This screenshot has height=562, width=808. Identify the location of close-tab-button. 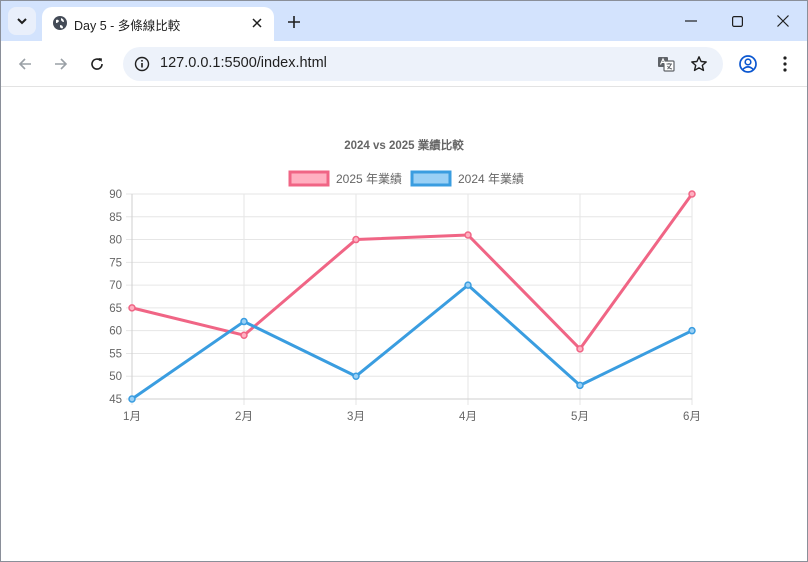
(257, 23).